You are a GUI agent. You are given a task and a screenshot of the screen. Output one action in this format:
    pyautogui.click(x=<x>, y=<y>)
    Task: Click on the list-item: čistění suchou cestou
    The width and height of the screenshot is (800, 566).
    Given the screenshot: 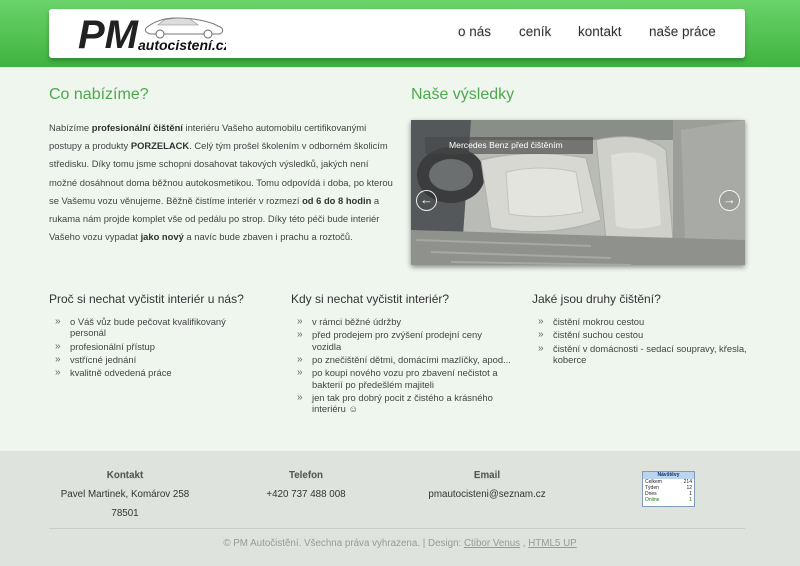 What is the action you would take?
    pyautogui.click(x=639, y=334)
    